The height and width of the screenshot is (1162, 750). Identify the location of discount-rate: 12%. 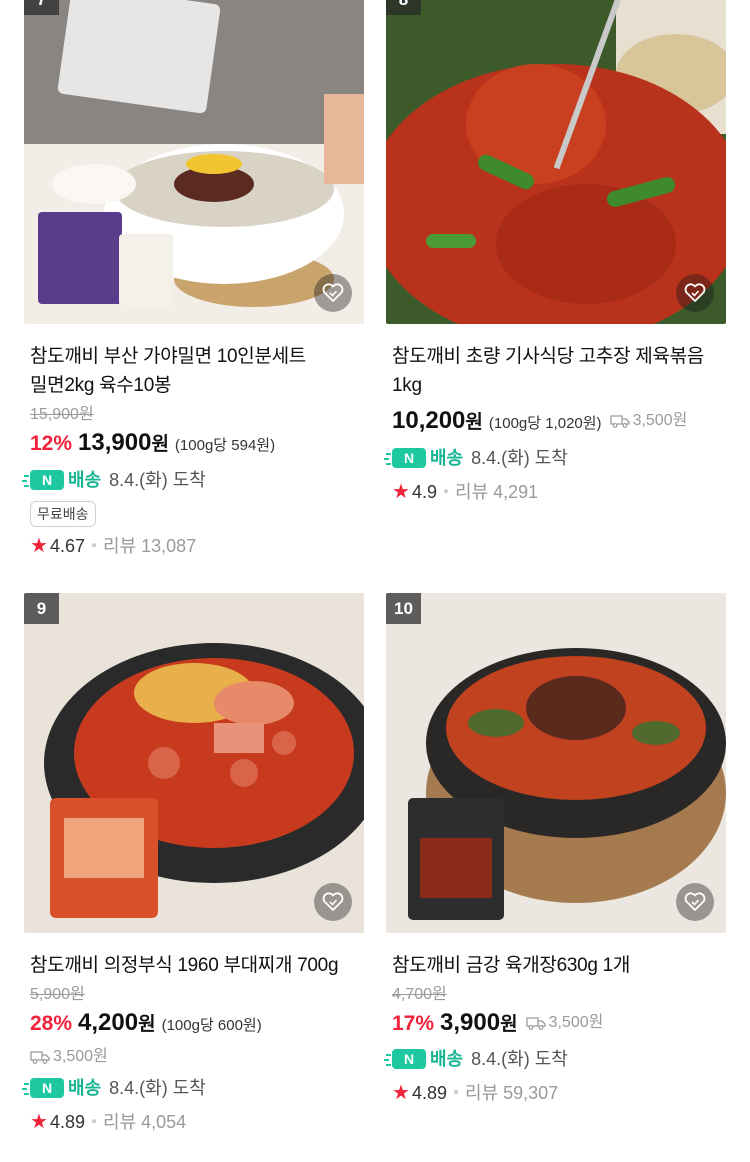
(51, 443).